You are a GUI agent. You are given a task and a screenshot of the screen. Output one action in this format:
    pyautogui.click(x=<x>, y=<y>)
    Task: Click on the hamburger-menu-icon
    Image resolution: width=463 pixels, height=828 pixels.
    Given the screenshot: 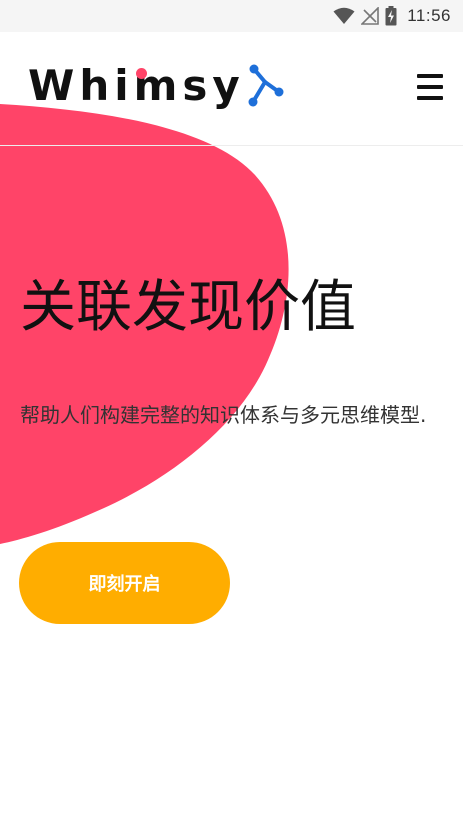 What is the action you would take?
    pyautogui.click(x=431, y=87)
    